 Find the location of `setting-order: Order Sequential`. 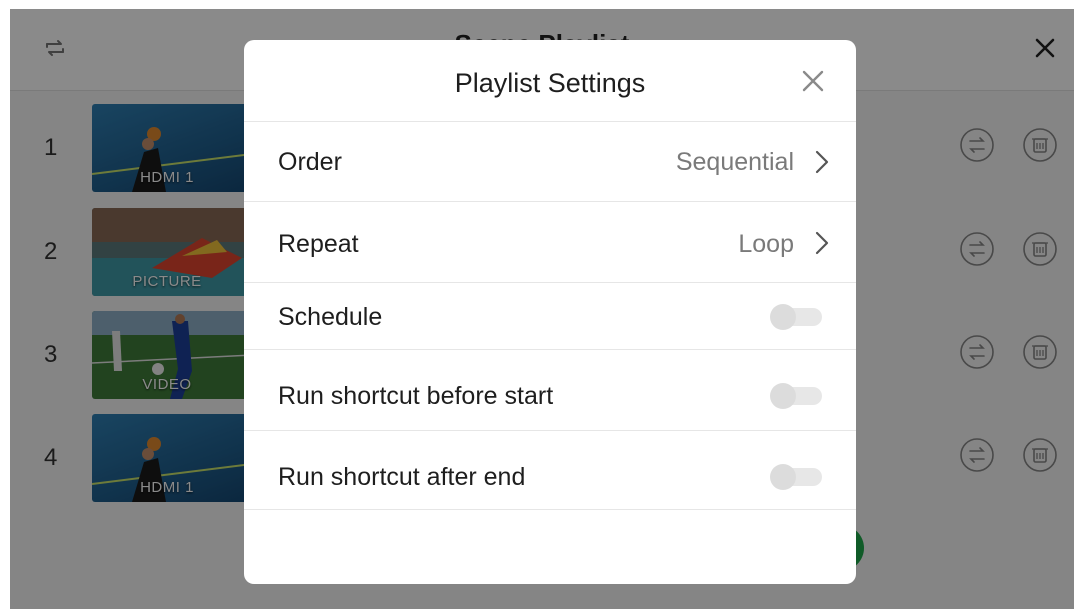

setting-order: Order Sequential is located at coordinates (550, 162).